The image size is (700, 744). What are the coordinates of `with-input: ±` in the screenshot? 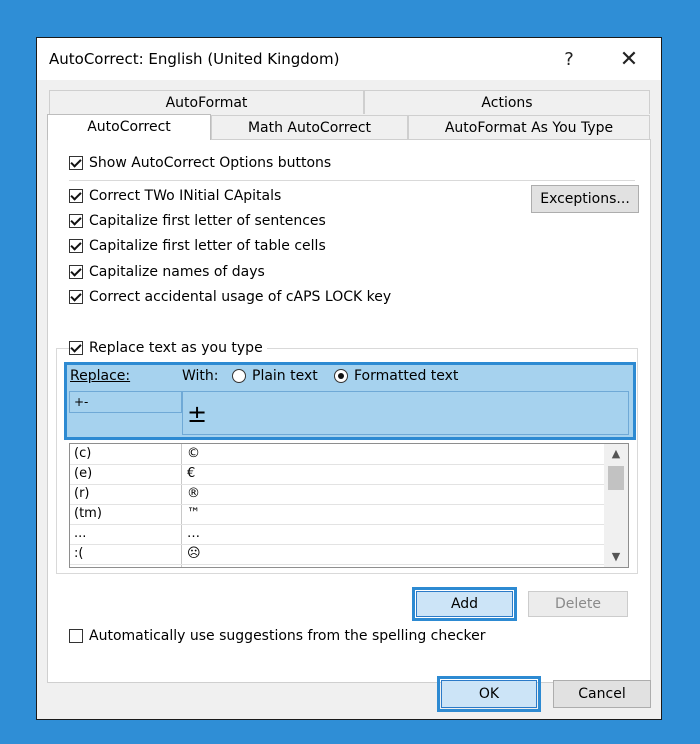 It's located at (405, 413).